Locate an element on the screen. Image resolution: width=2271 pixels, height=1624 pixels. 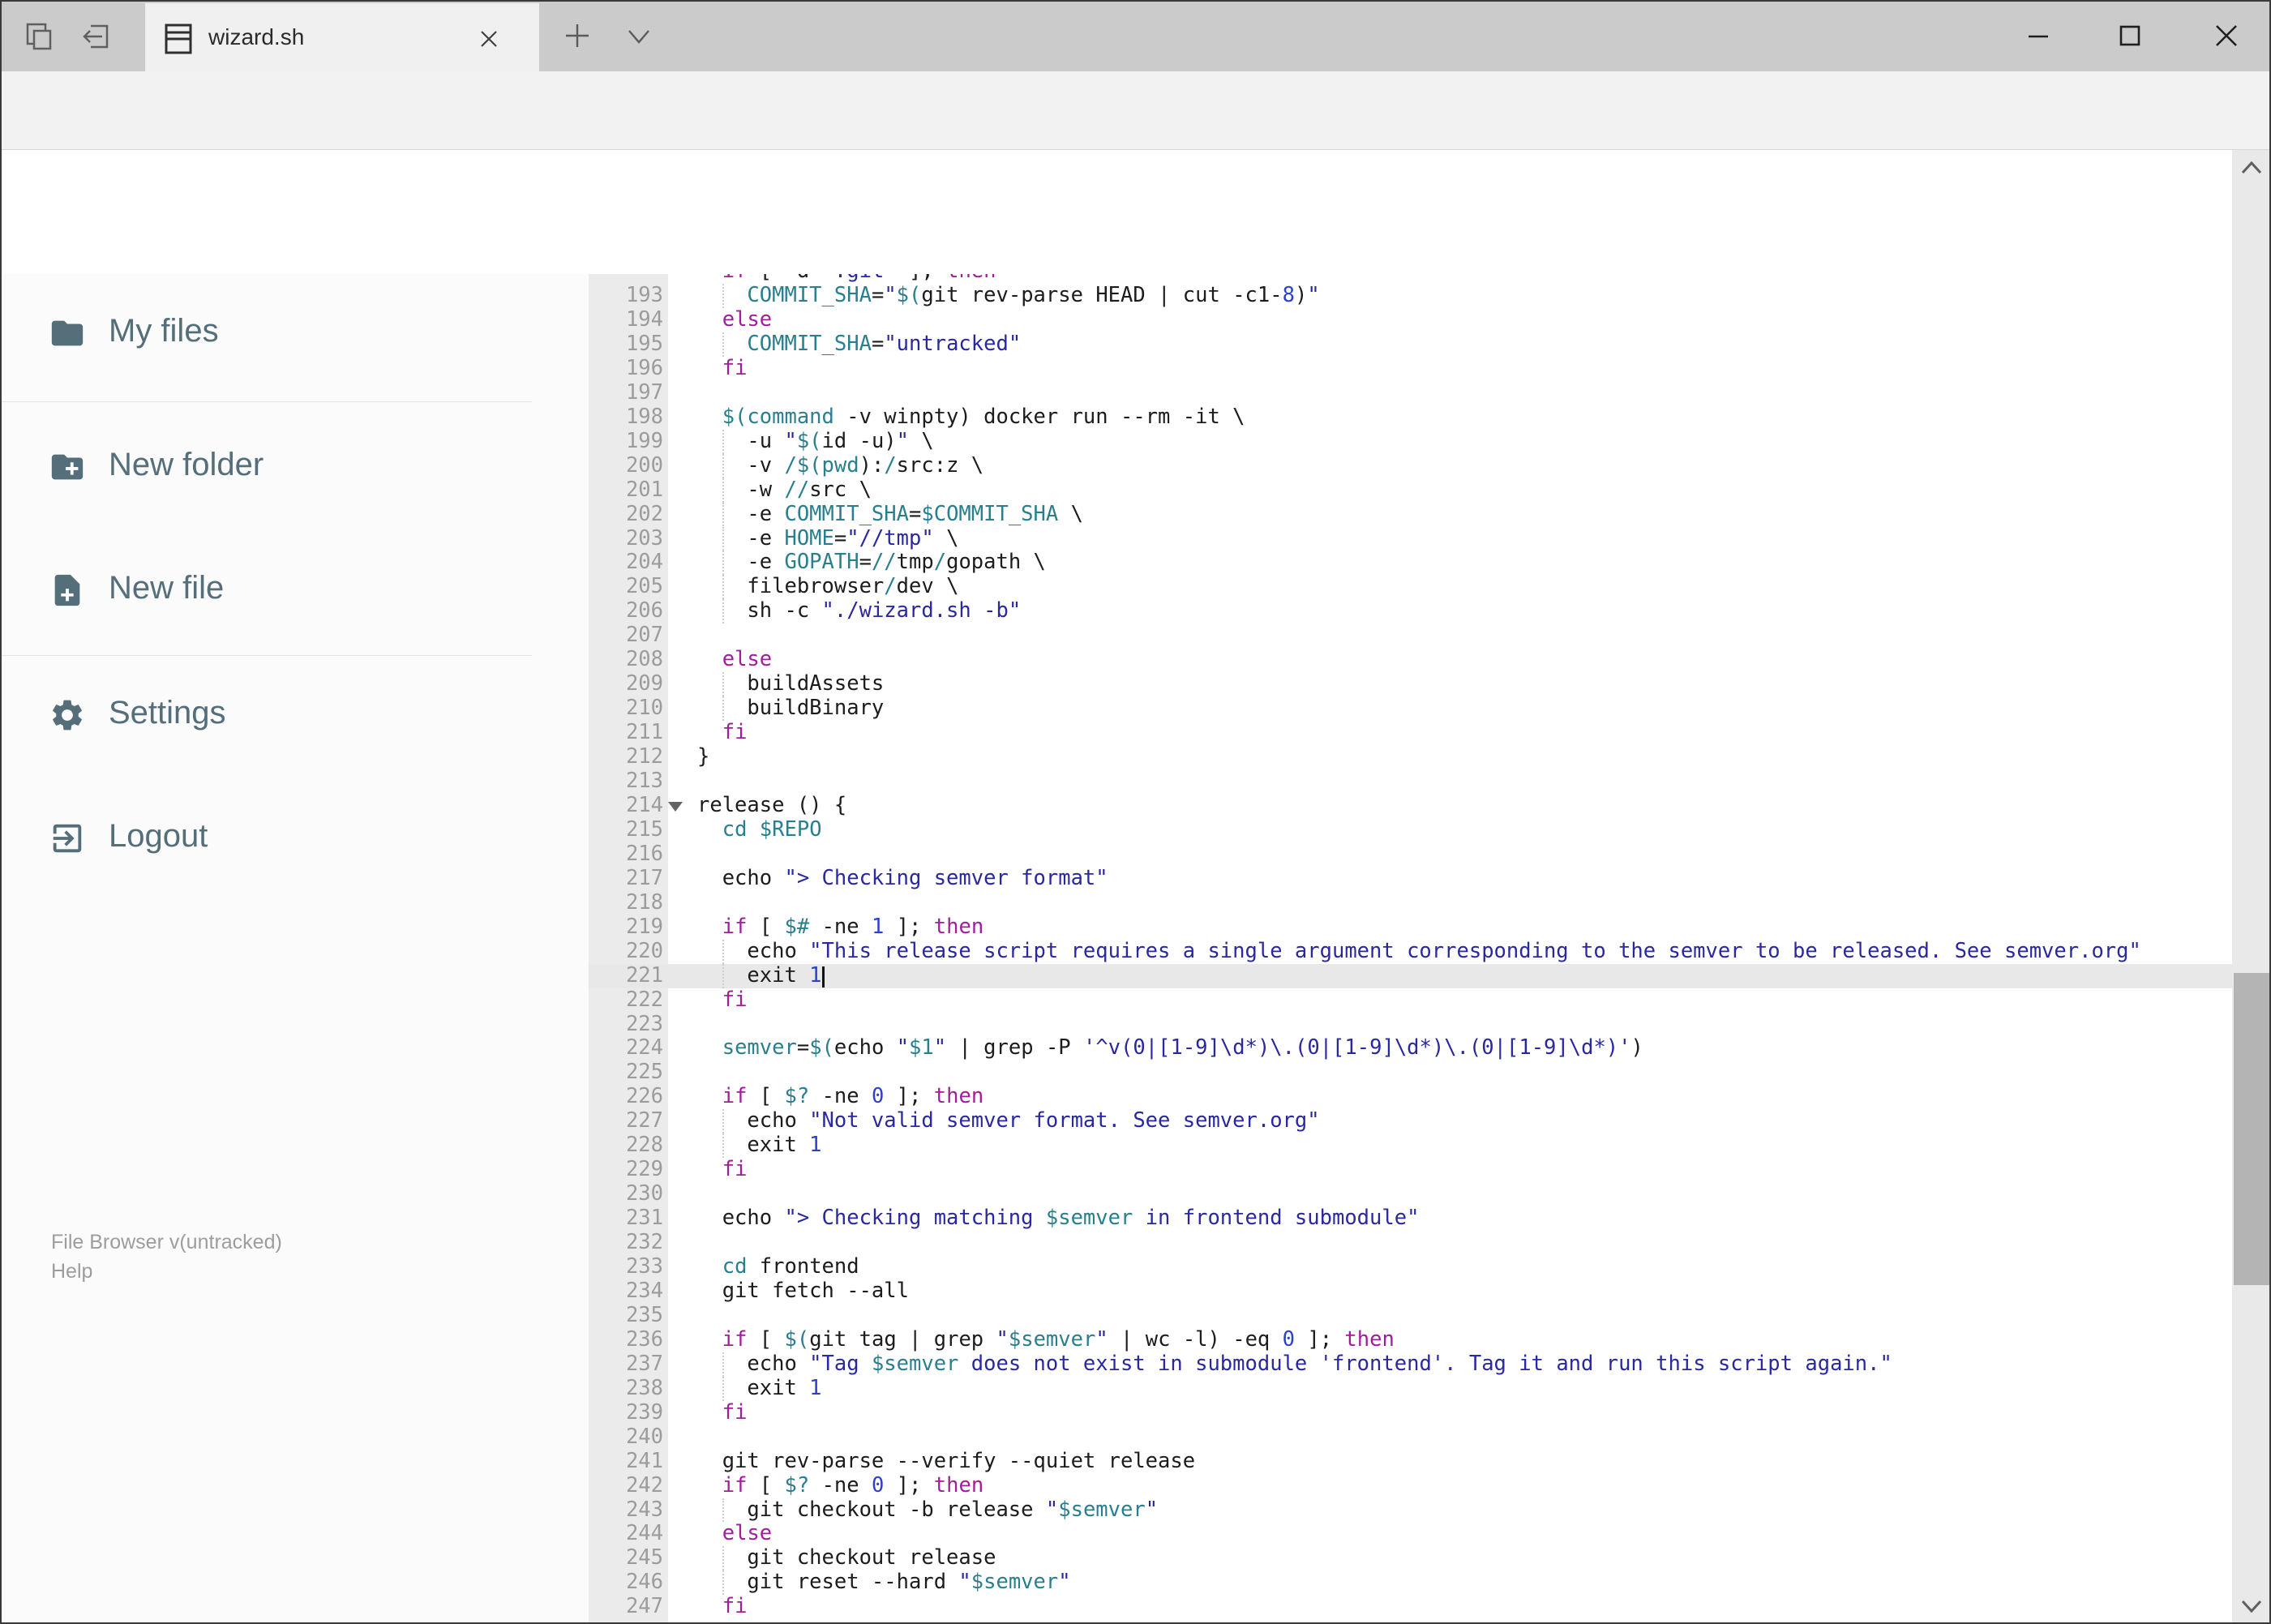
code-line-245: 245 git checkout release is located at coordinates (1410, 1558).